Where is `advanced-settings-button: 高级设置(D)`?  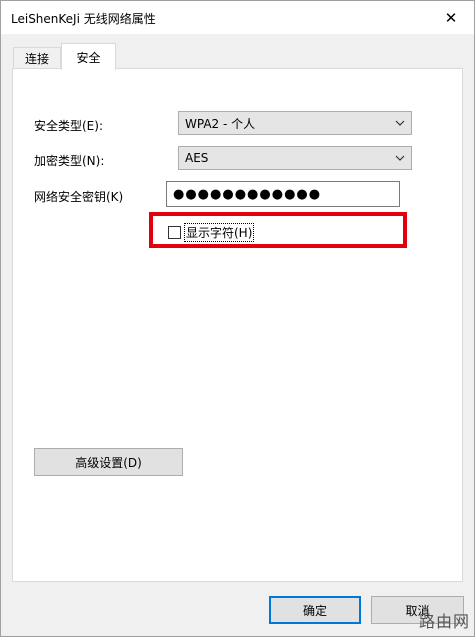
advanced-settings-button: 高级设置(D) is located at coordinates (108, 462).